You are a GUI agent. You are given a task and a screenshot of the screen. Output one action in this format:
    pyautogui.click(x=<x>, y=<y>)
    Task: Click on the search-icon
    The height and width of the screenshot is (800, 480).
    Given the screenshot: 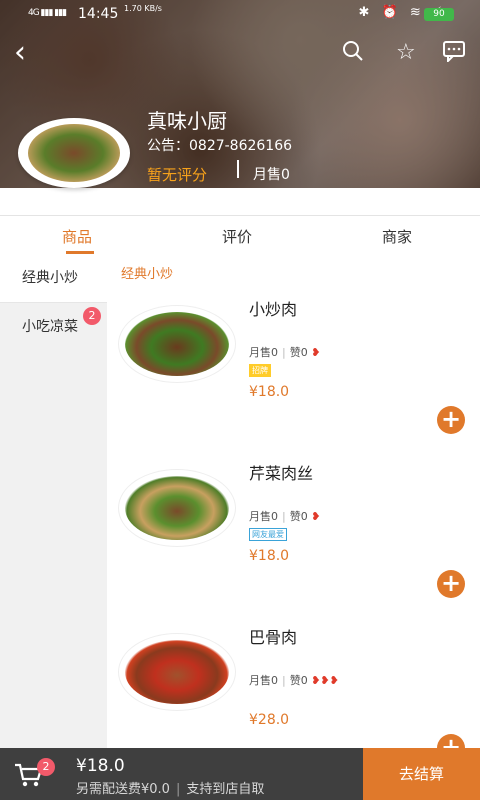 What is the action you would take?
    pyautogui.click(x=353, y=54)
    